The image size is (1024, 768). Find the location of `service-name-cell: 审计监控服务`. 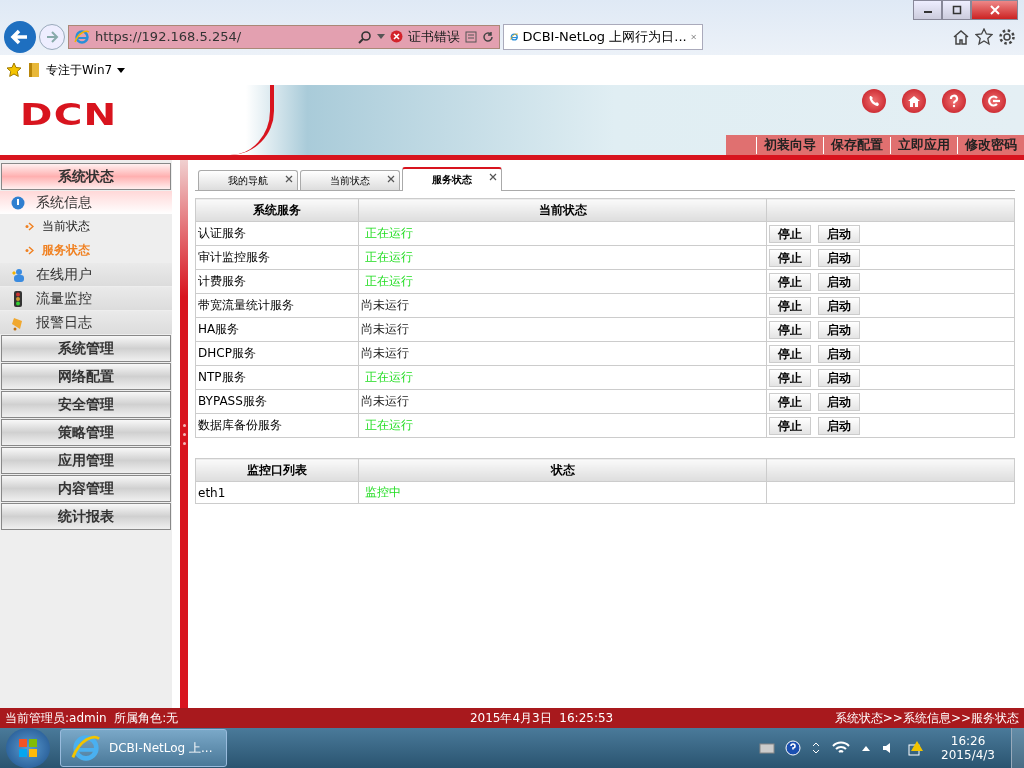

service-name-cell: 审计监控服务 is located at coordinates (277, 257).